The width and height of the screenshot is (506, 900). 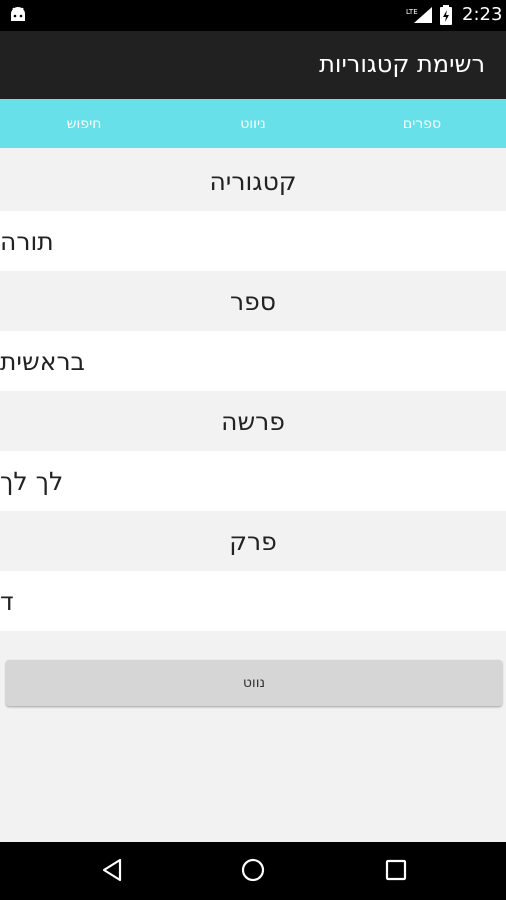 I want to click on tab-bar: חיפוש ניווט ספרים, so click(x=253, y=123).